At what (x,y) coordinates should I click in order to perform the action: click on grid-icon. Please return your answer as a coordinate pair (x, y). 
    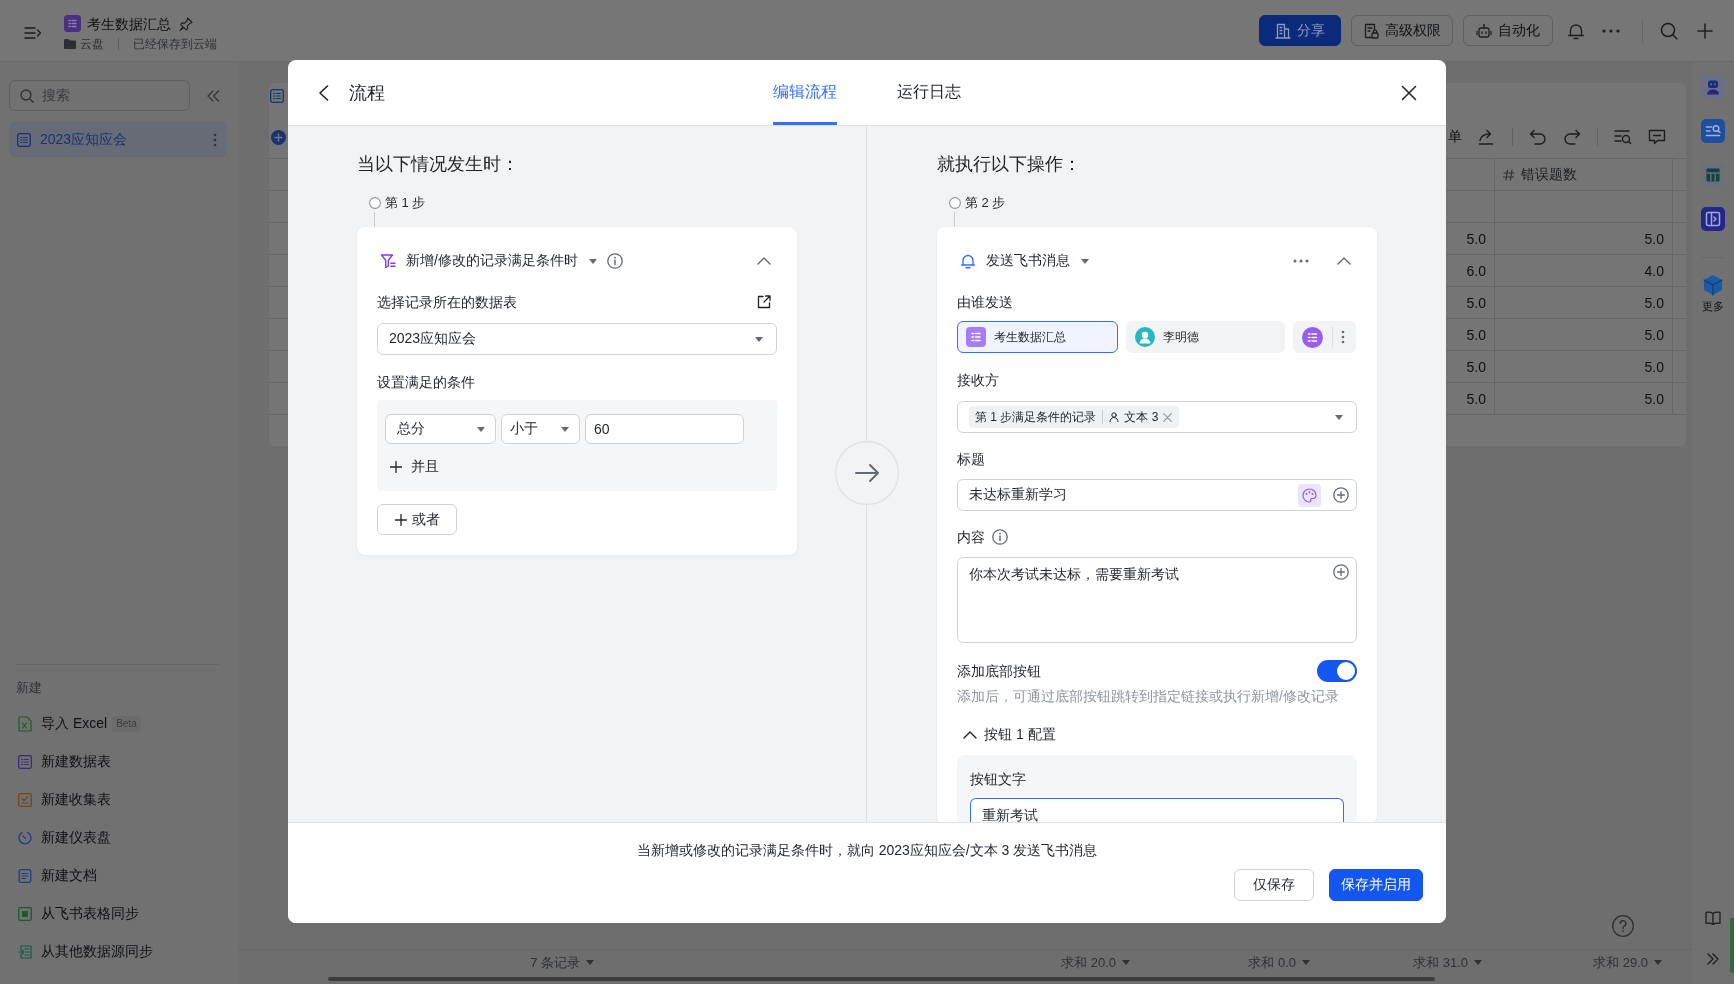
    Looking at the image, I should click on (1713, 175).